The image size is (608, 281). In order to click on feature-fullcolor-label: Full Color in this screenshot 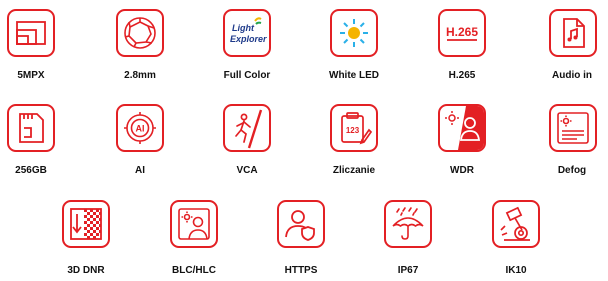, I will do `click(247, 75)`.